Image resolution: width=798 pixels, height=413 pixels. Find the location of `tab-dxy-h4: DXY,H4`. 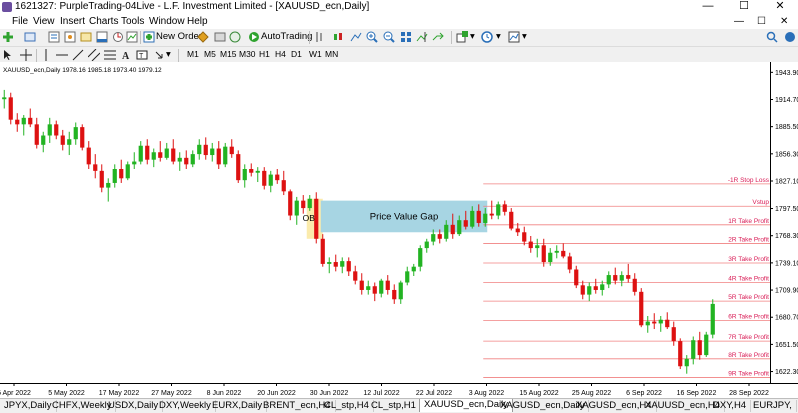

tab-dxy-h4: DXY,H4 is located at coordinates (730, 406).